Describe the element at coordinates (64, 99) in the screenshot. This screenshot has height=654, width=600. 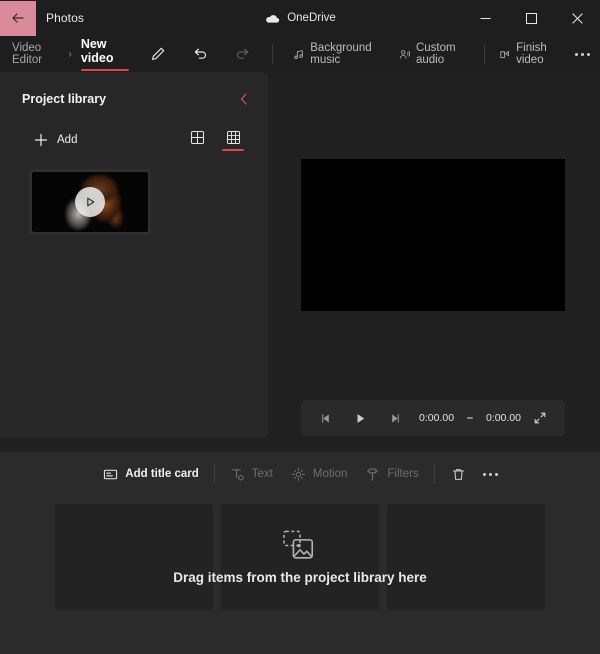
I see `project-library-title: Project library` at that location.